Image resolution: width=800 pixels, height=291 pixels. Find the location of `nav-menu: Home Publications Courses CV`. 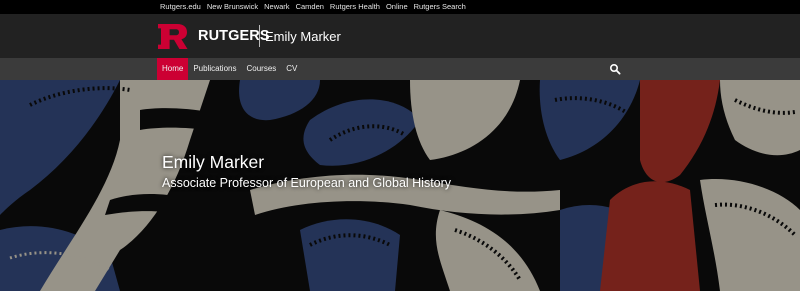

nav-menu: Home Publications Courses CV is located at coordinates (229, 69).